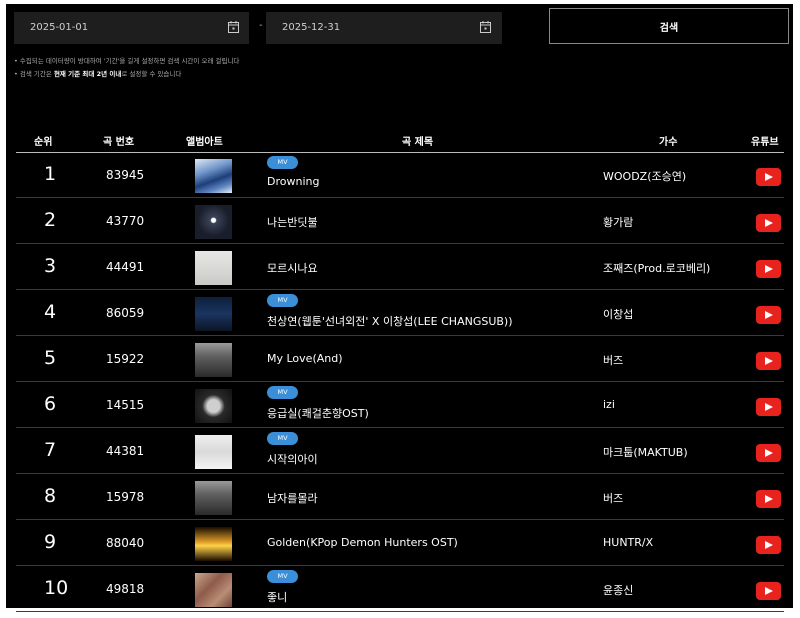  Describe the element at coordinates (384, 28) in the screenshot. I see `end-date-field: 2025-12-31` at that location.